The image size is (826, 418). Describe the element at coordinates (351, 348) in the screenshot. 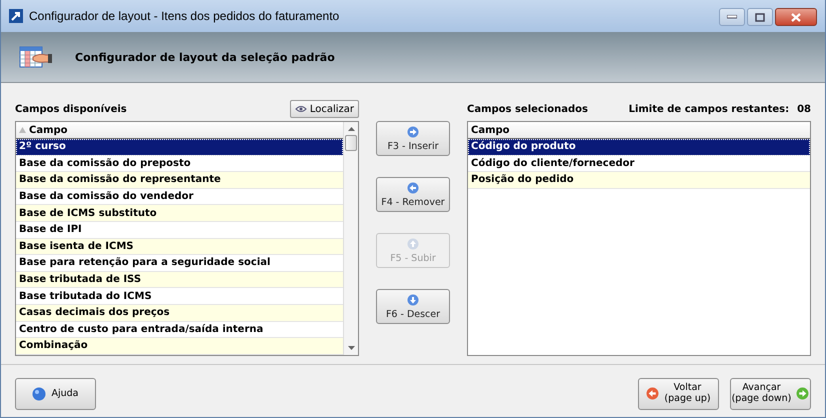

I see `scroll-down-icon` at that location.